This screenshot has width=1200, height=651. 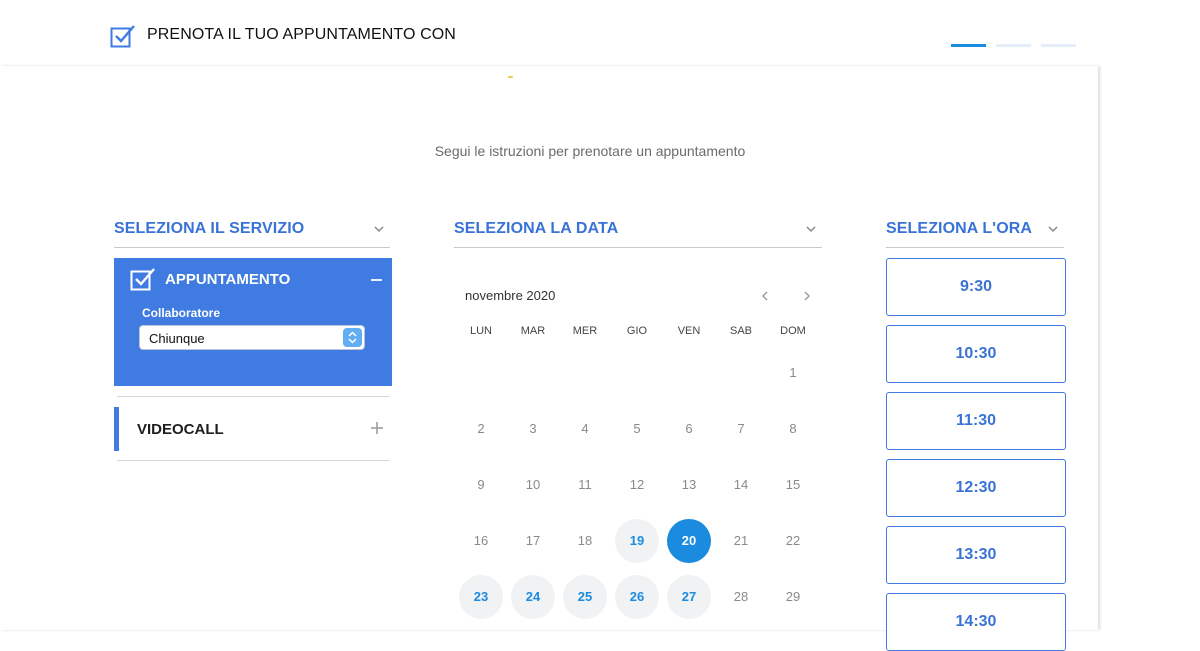 I want to click on collaborator-value: Chiunque, so click(x=177, y=338).